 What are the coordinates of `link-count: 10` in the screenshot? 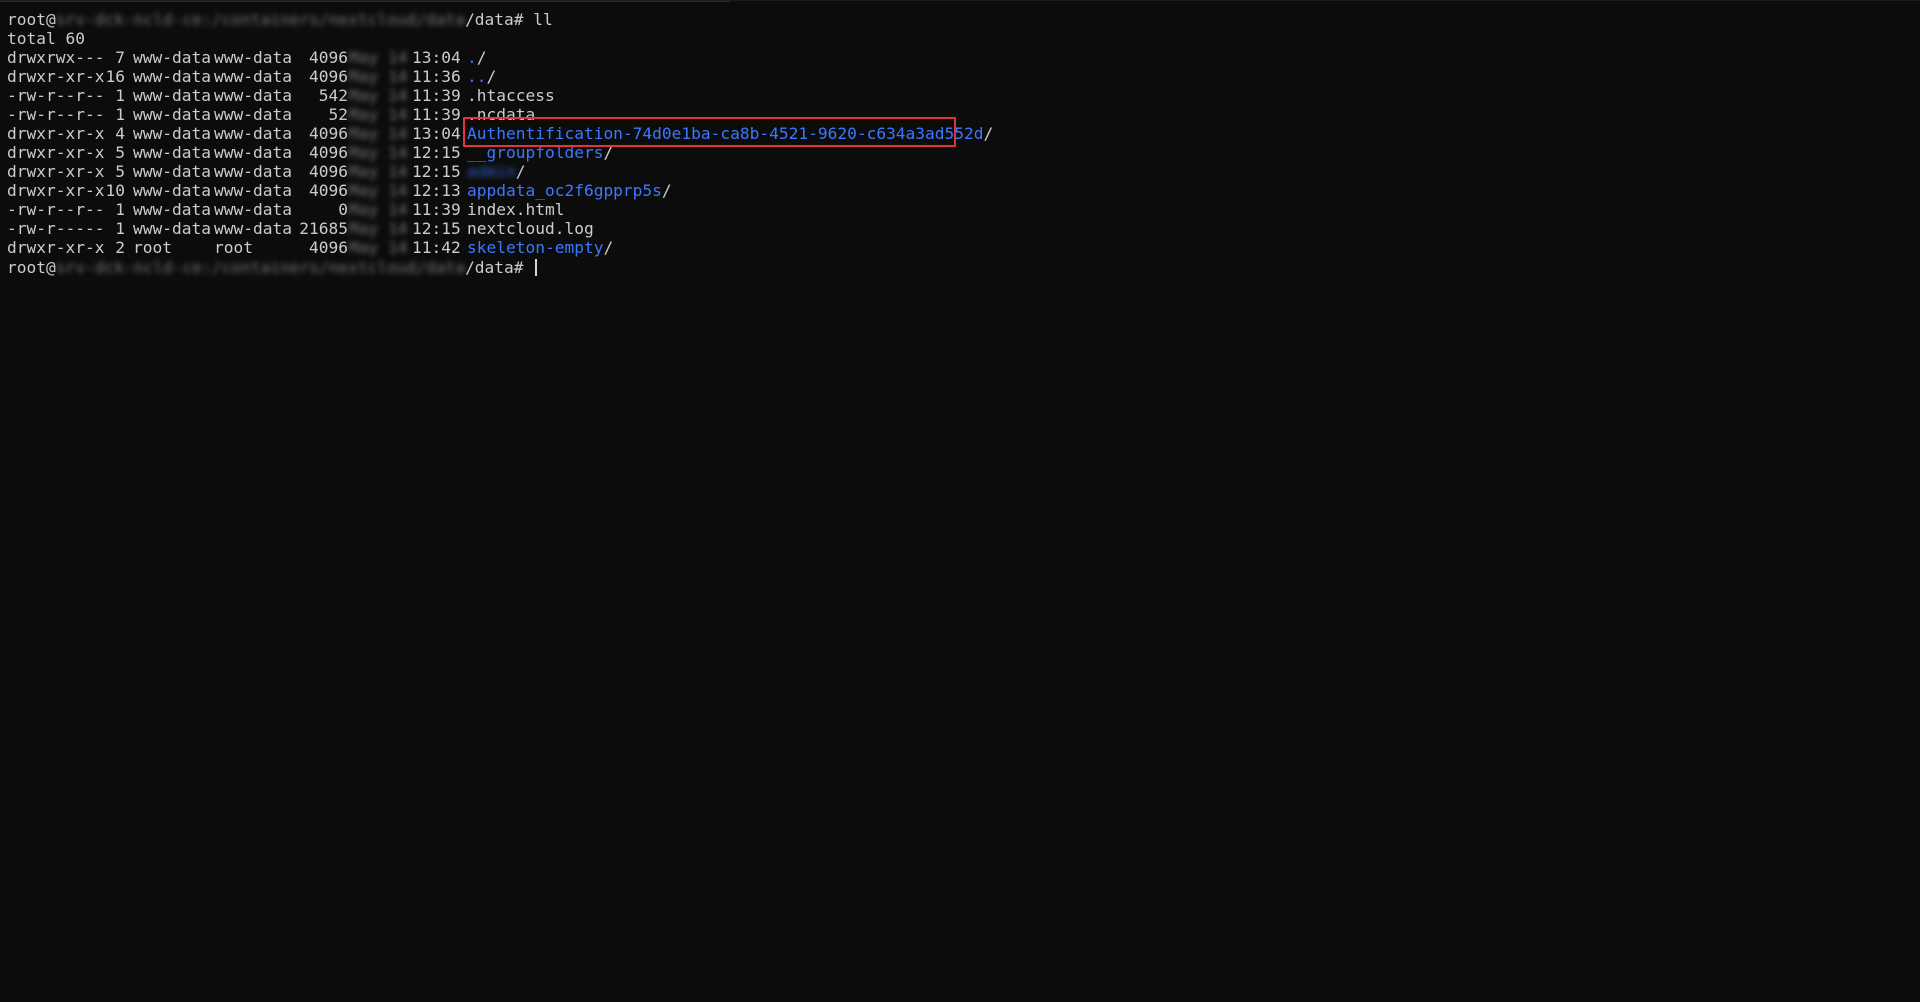 It's located at (115, 190).